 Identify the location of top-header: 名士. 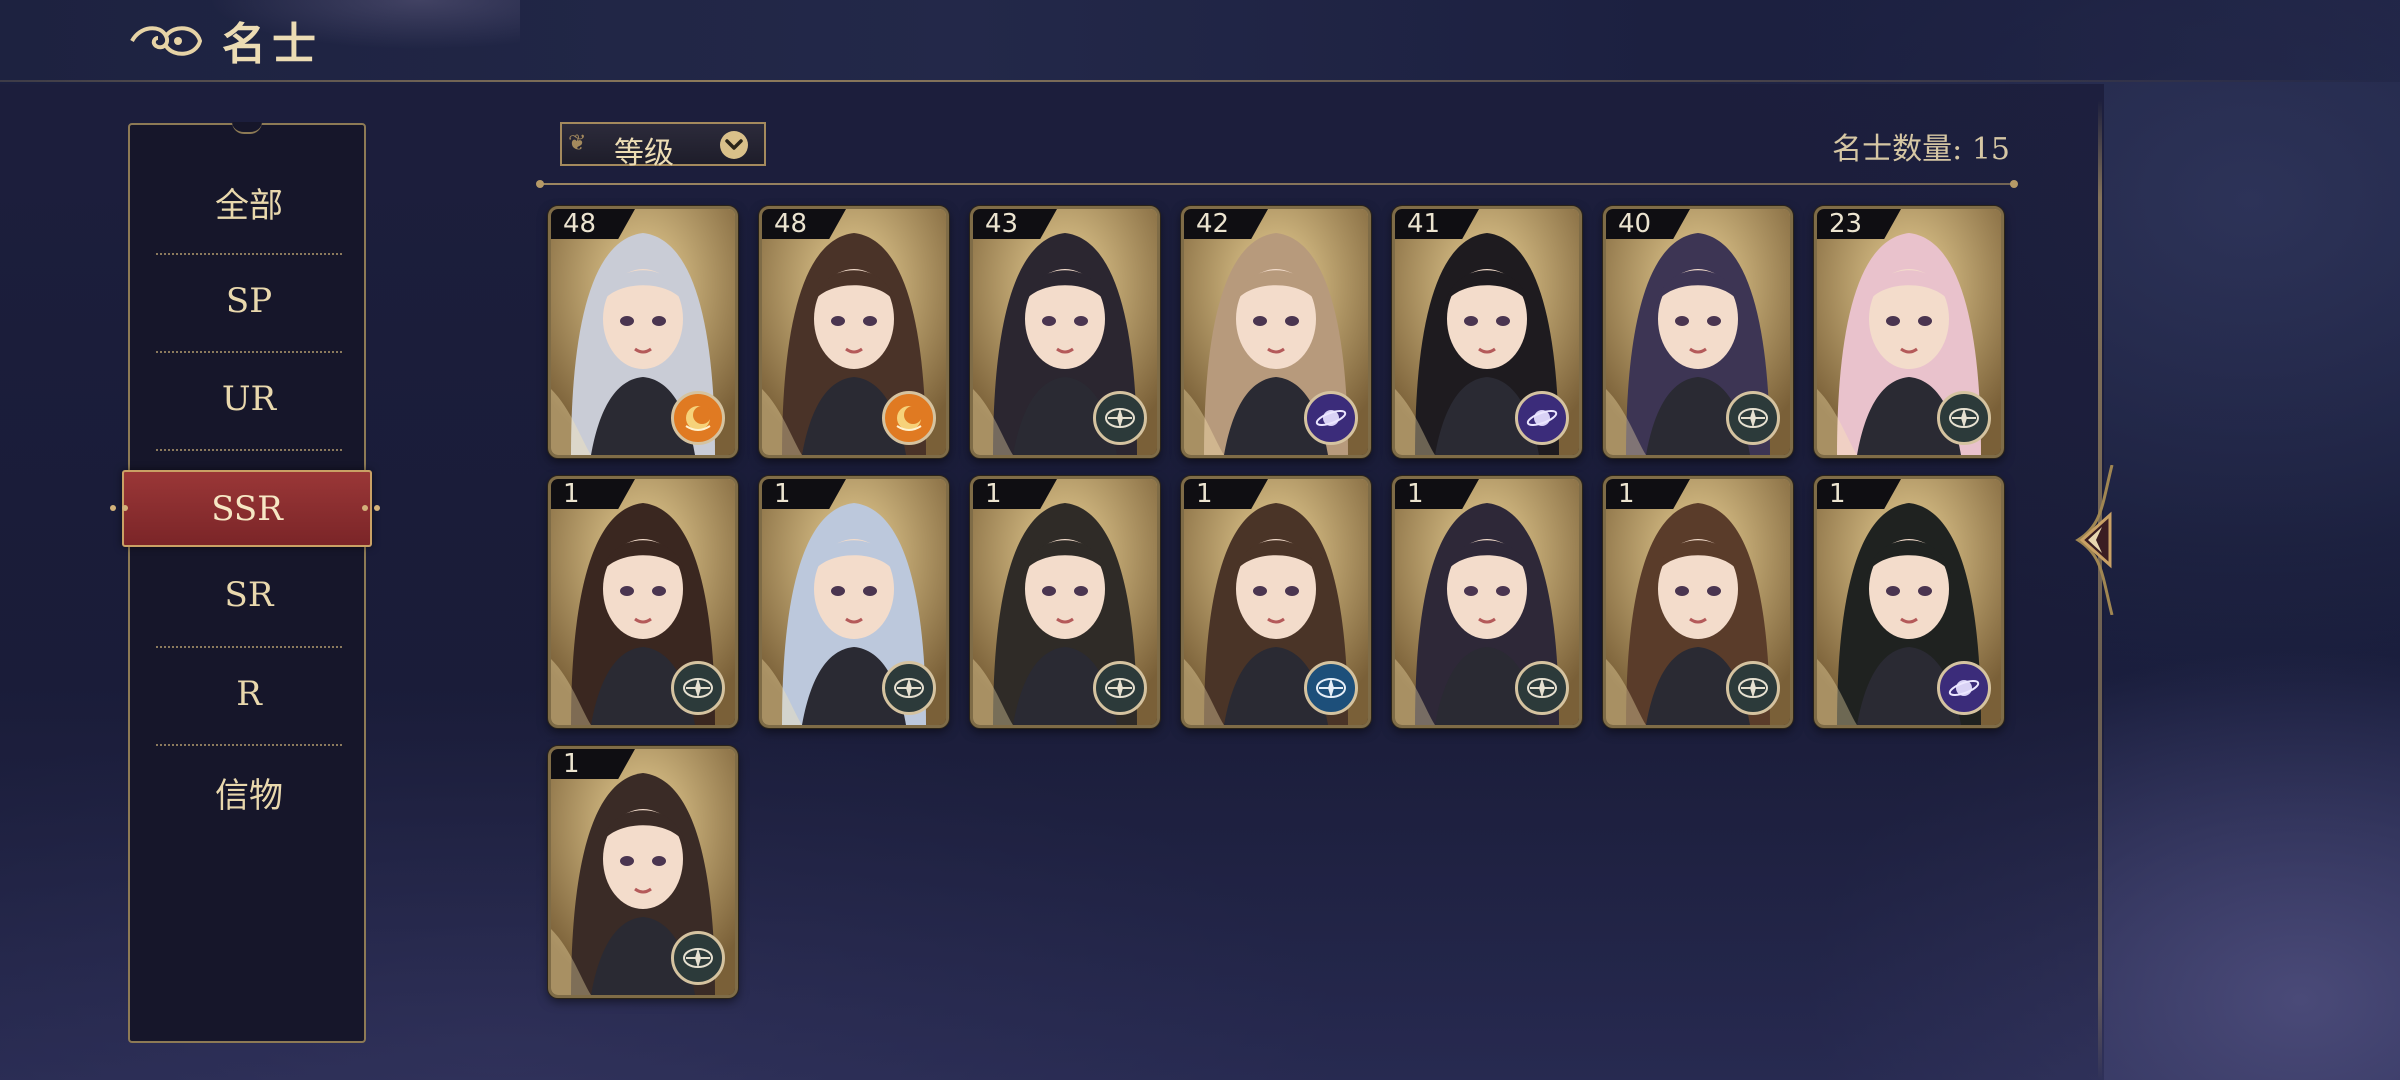
(1200, 41).